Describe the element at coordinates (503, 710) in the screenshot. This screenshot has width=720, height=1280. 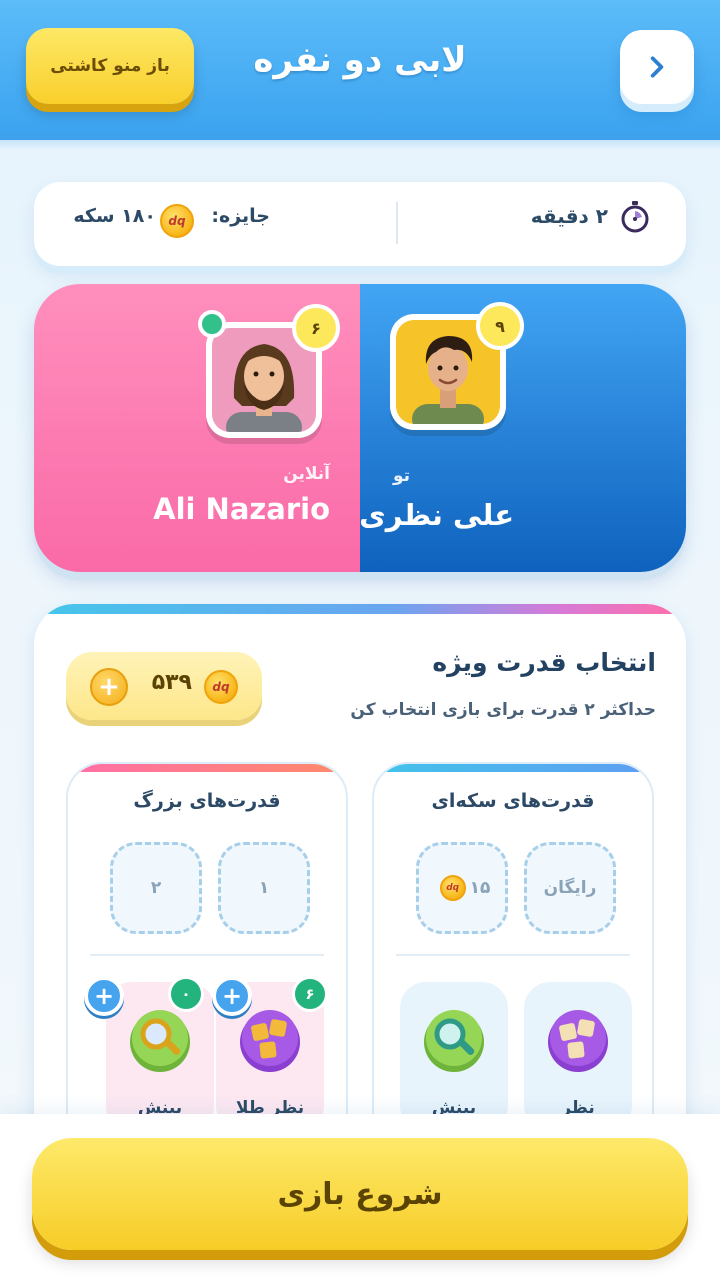
I see `power-subtitle: حداکثر ۲ قدرت برای بازی انتخاب کن` at that location.